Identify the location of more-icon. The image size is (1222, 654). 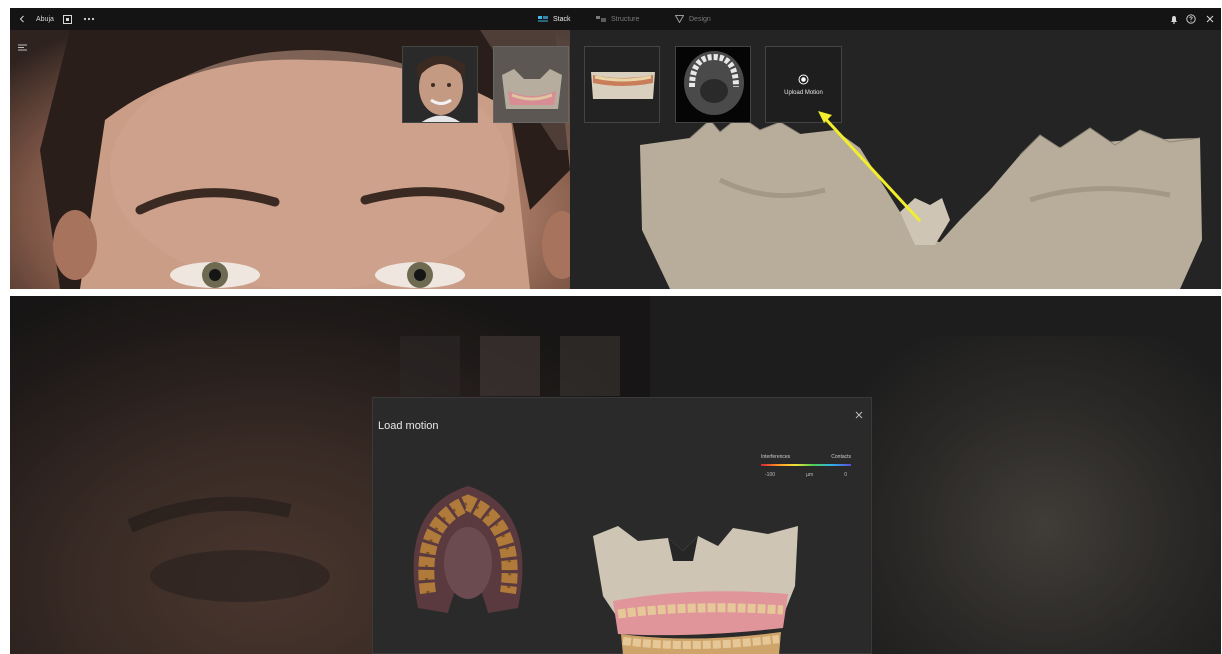
(89, 19).